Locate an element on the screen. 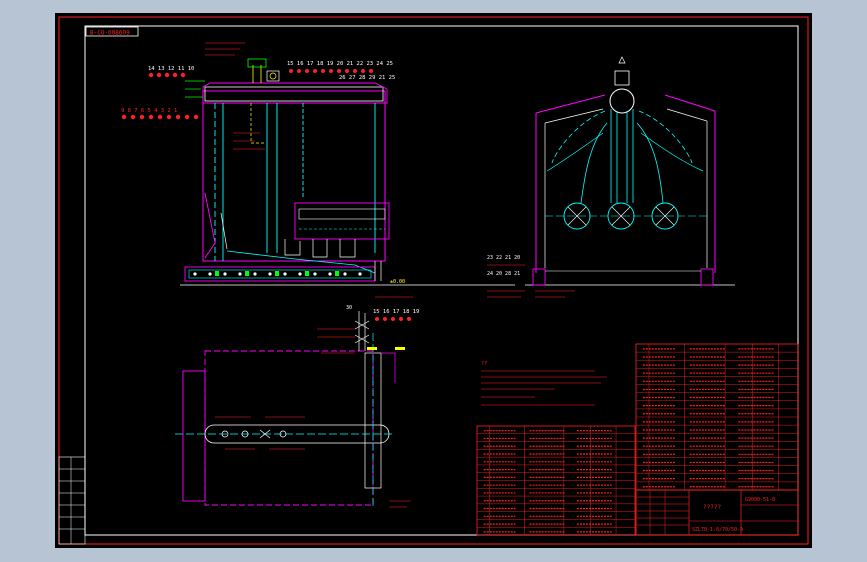 This screenshot has height=562, width=867. revision-strip is located at coordinates (72, 500).